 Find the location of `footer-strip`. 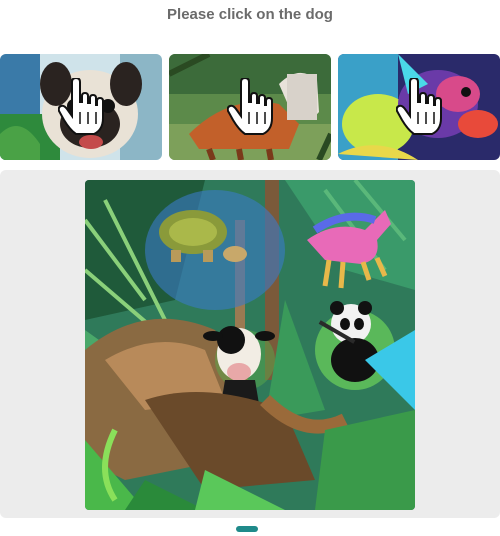

footer-strip is located at coordinates (250, 530).